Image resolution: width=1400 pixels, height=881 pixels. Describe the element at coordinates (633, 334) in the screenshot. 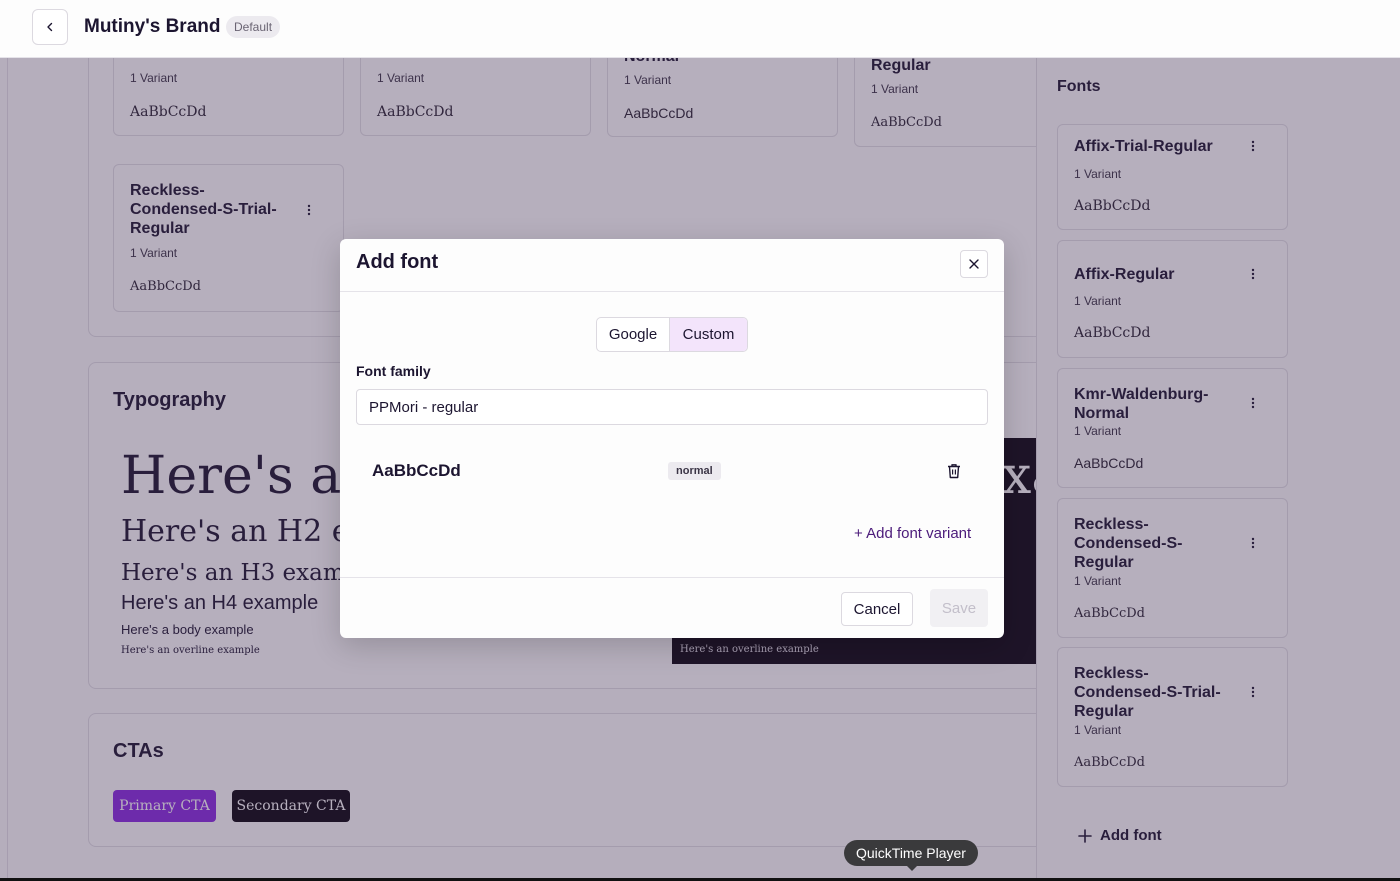

I see `tab-google: Google` at that location.